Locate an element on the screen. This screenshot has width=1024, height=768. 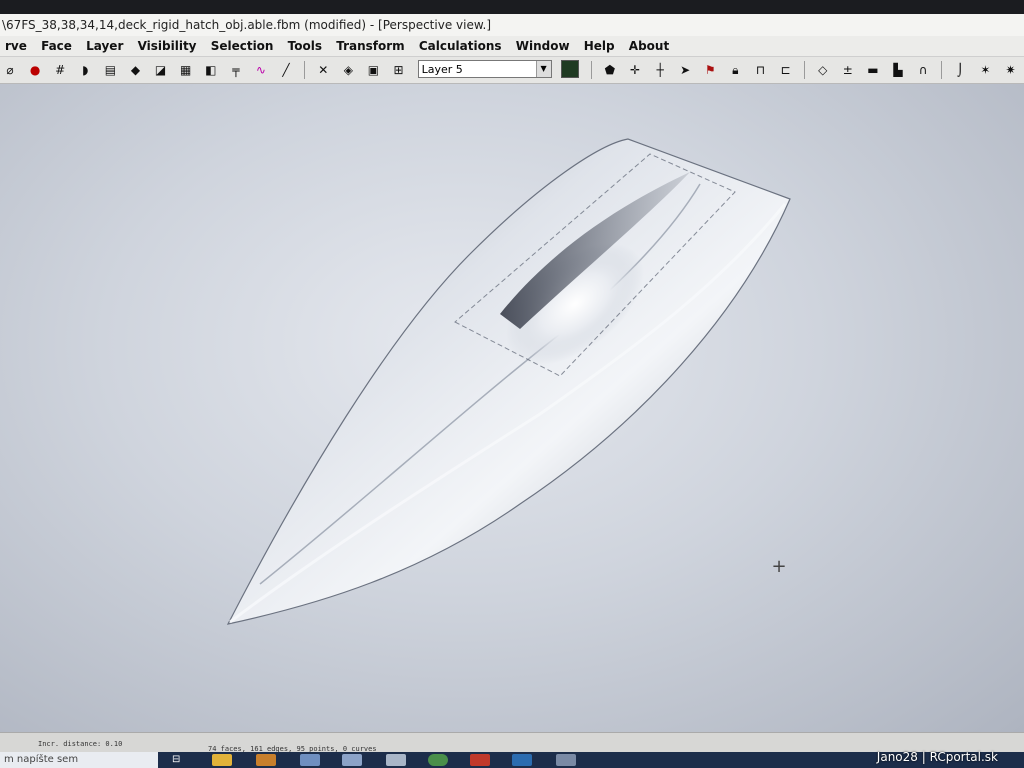
properties-icon: ⊞ is located at coordinates (399, 70).